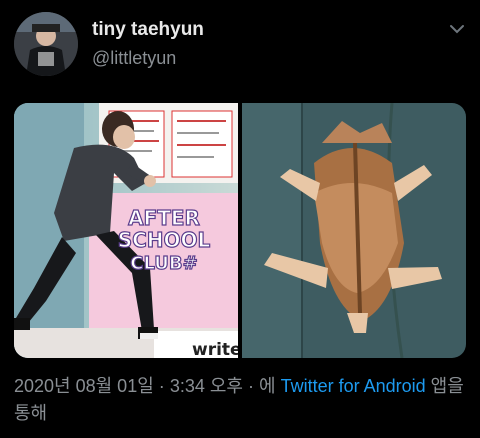  I want to click on tweet-date: 2020년 08월 01일, so click(84, 386).